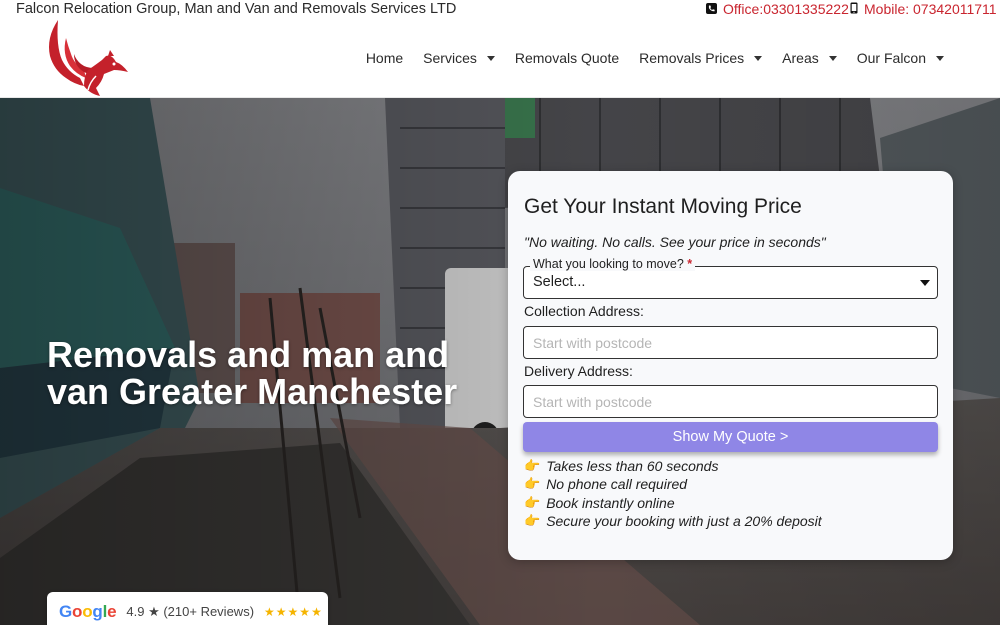  I want to click on benefit-text: Takes less than 60 seconds, so click(632, 466).